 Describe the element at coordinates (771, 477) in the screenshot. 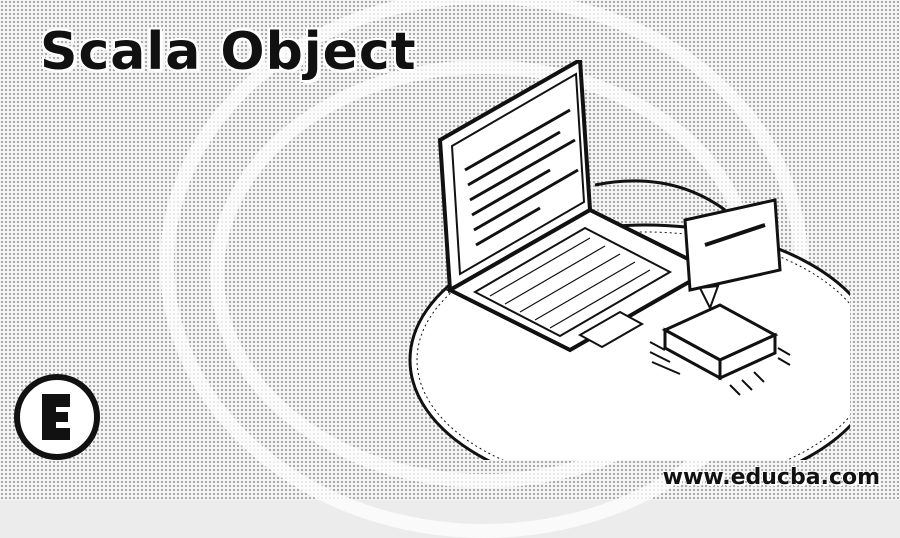

I see `site-url: www.educba.com` at that location.